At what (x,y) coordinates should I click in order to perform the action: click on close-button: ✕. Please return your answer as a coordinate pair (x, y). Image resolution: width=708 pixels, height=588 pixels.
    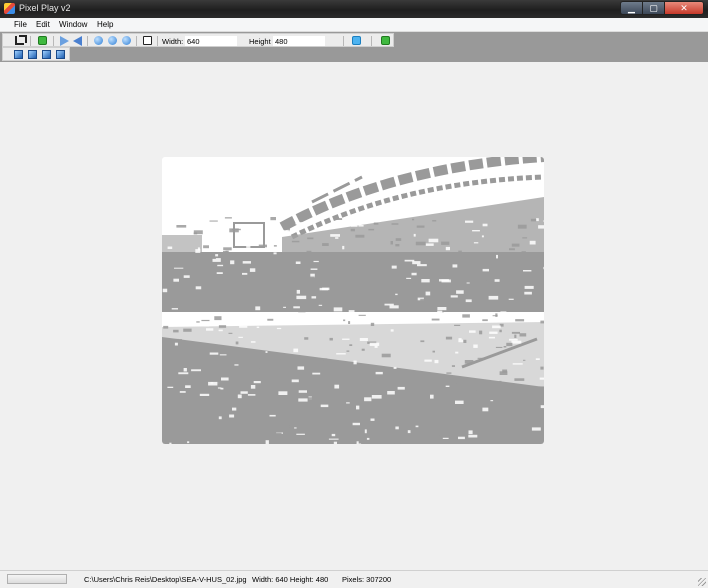
    Looking at the image, I should click on (684, 8).